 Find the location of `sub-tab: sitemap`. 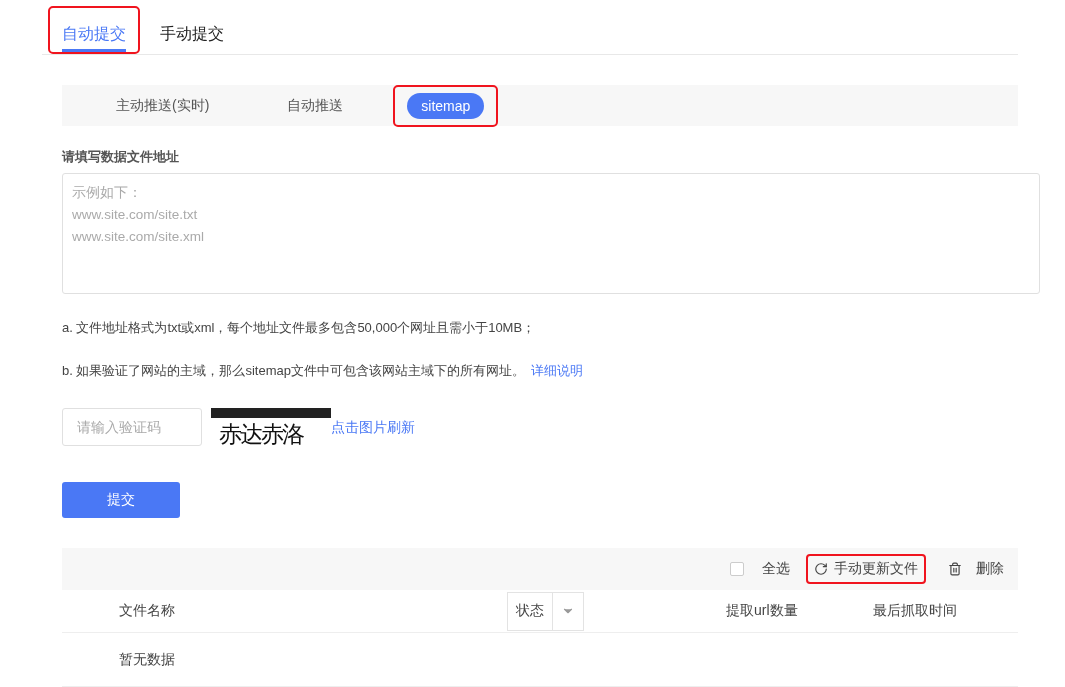

sub-tab: sitemap is located at coordinates (446, 105).